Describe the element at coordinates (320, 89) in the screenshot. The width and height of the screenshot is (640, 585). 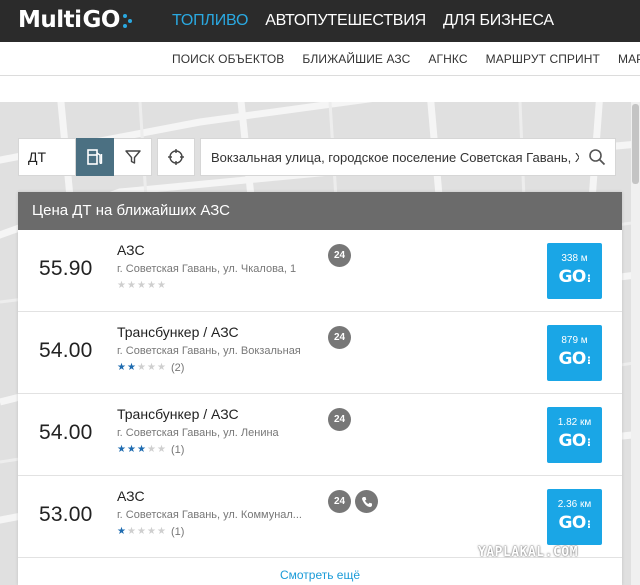
I see `header-spacer` at that location.